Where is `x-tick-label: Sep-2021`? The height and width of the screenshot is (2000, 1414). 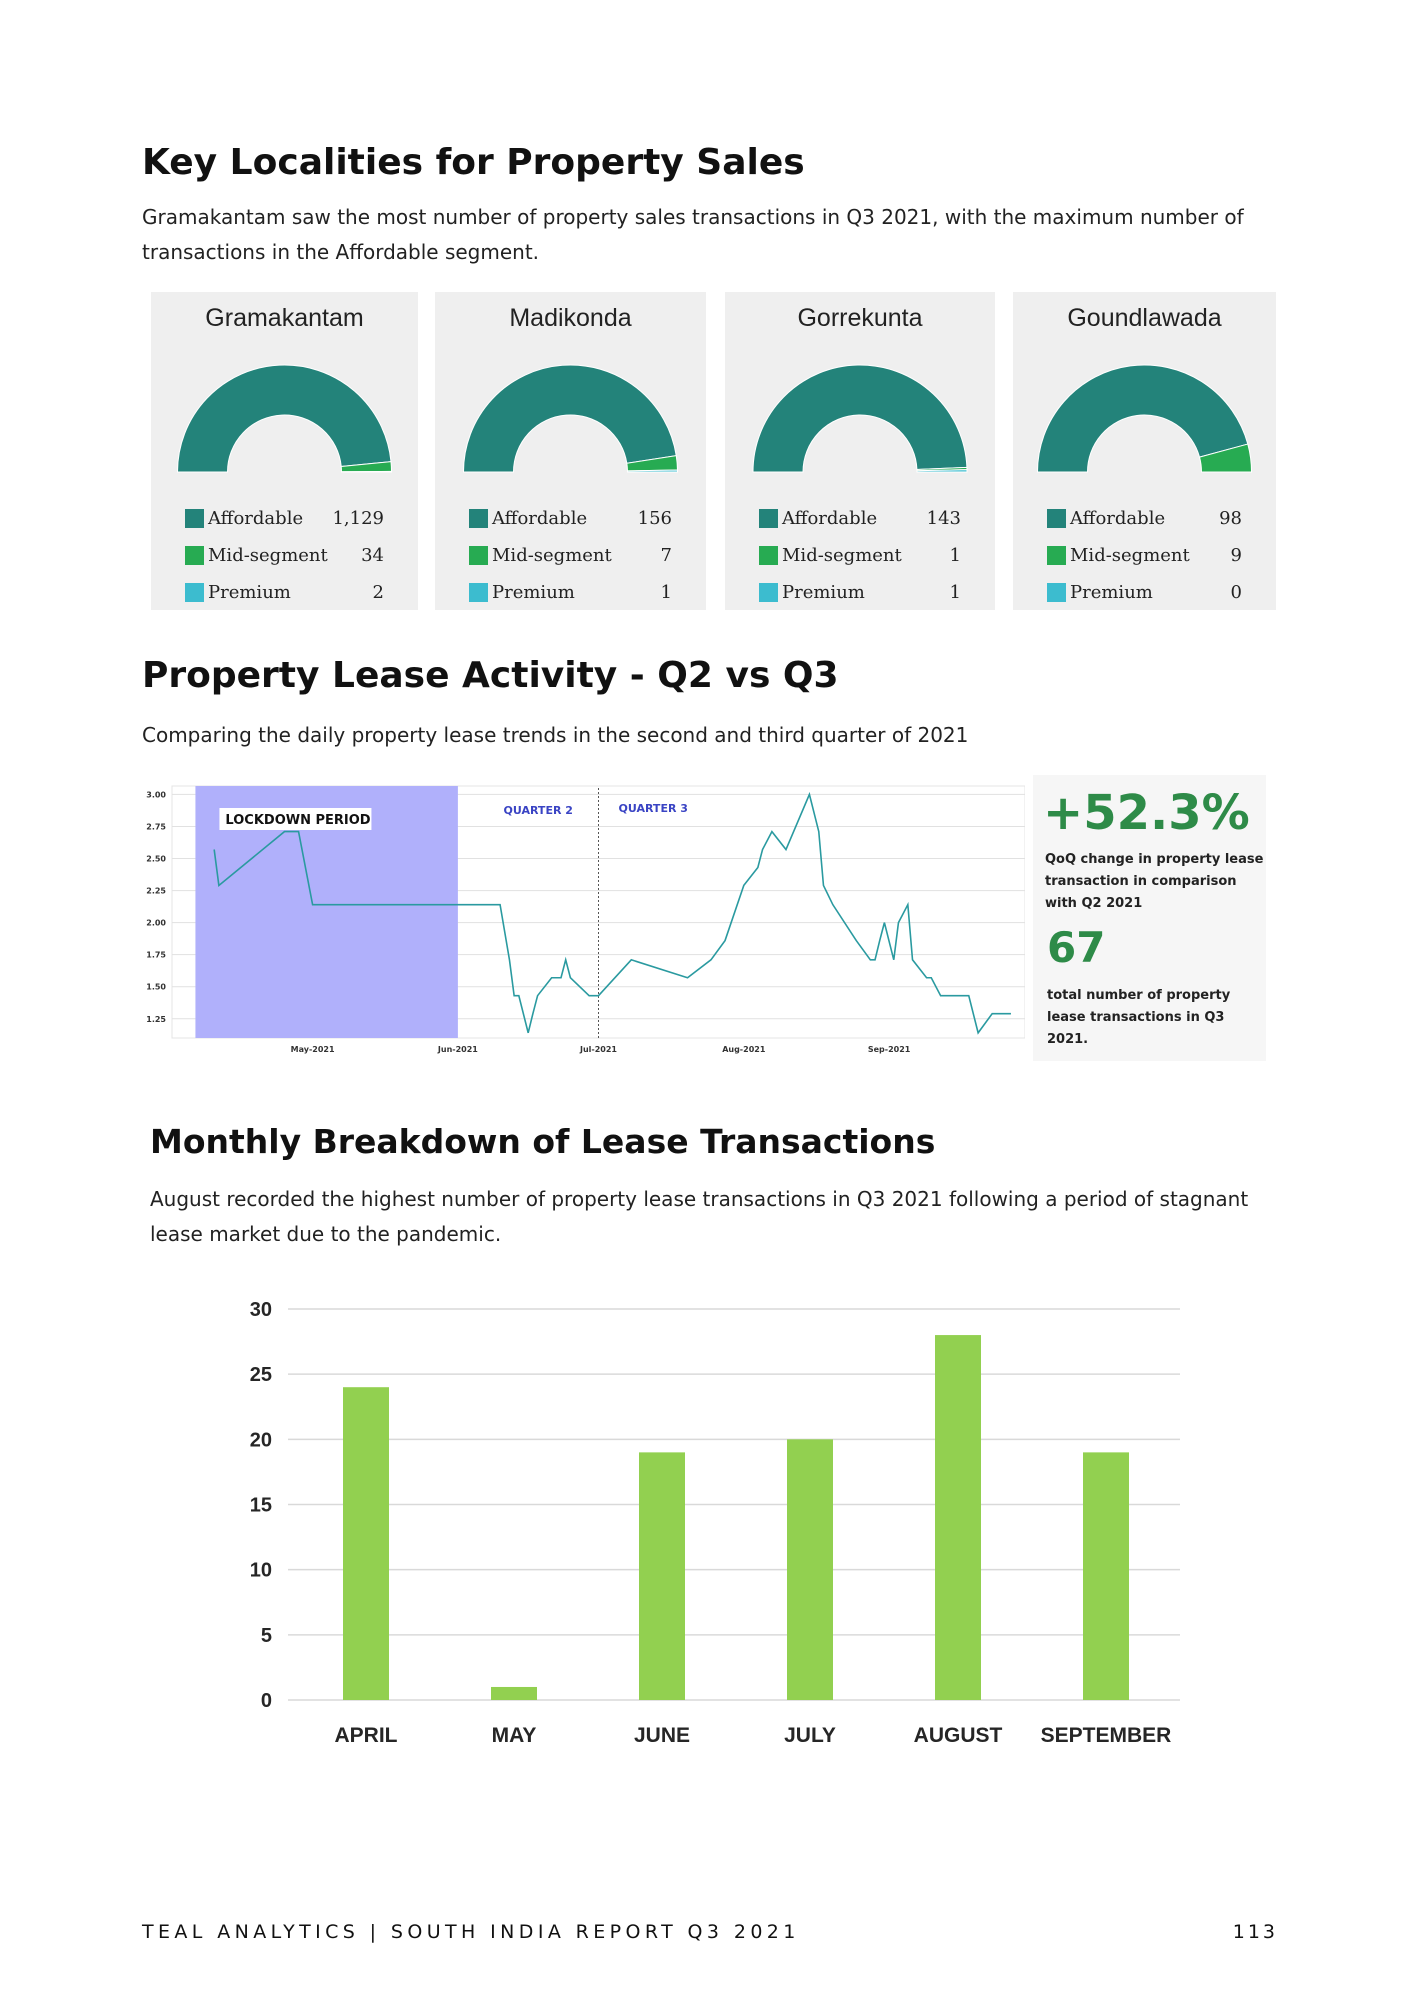
x-tick-label: Sep-2021 is located at coordinates (889, 1049).